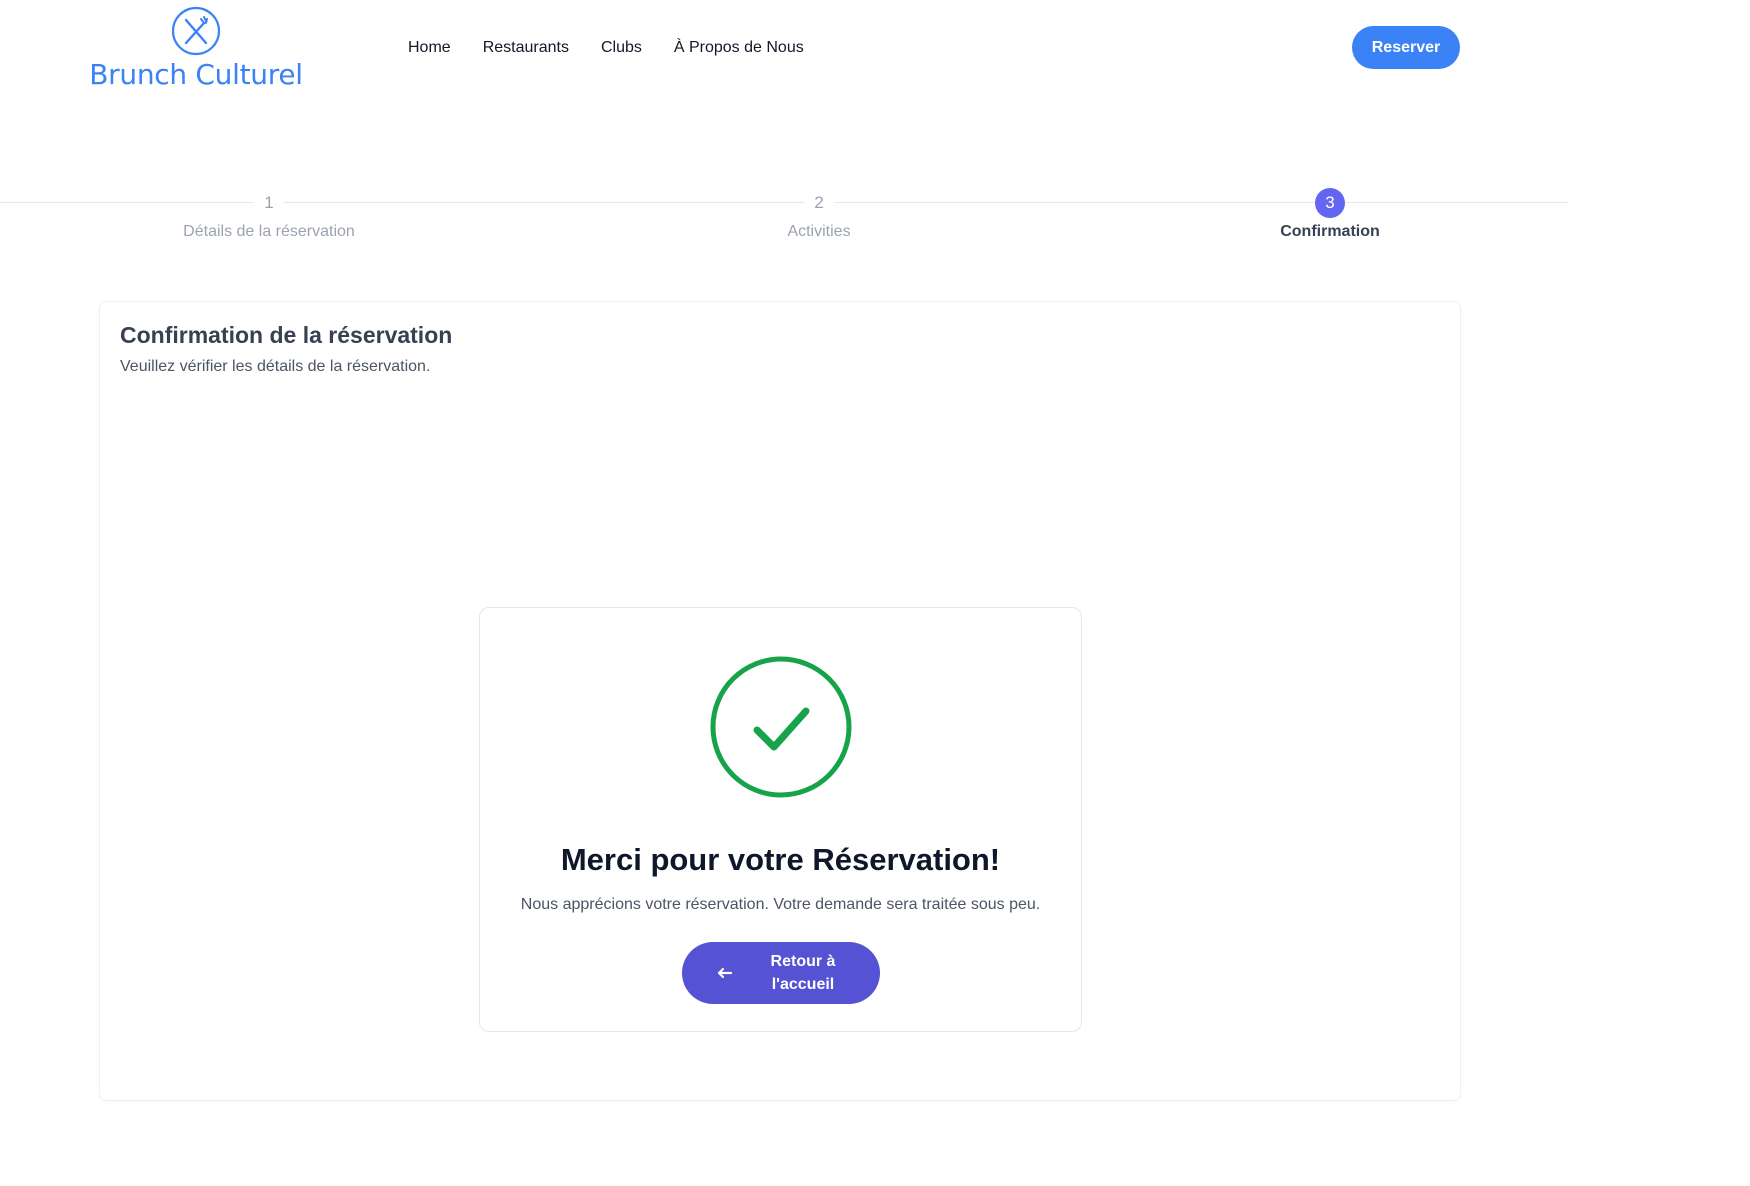 The image size is (1750, 1186). Describe the element at coordinates (725, 973) in the screenshot. I see `arrow-left-icon` at that location.